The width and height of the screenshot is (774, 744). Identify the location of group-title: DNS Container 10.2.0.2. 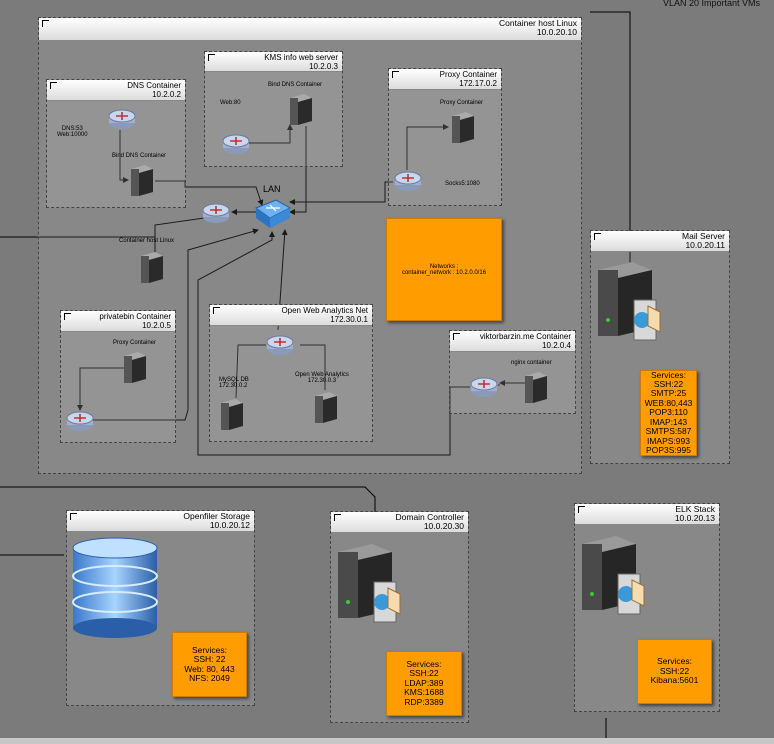
(154, 90).